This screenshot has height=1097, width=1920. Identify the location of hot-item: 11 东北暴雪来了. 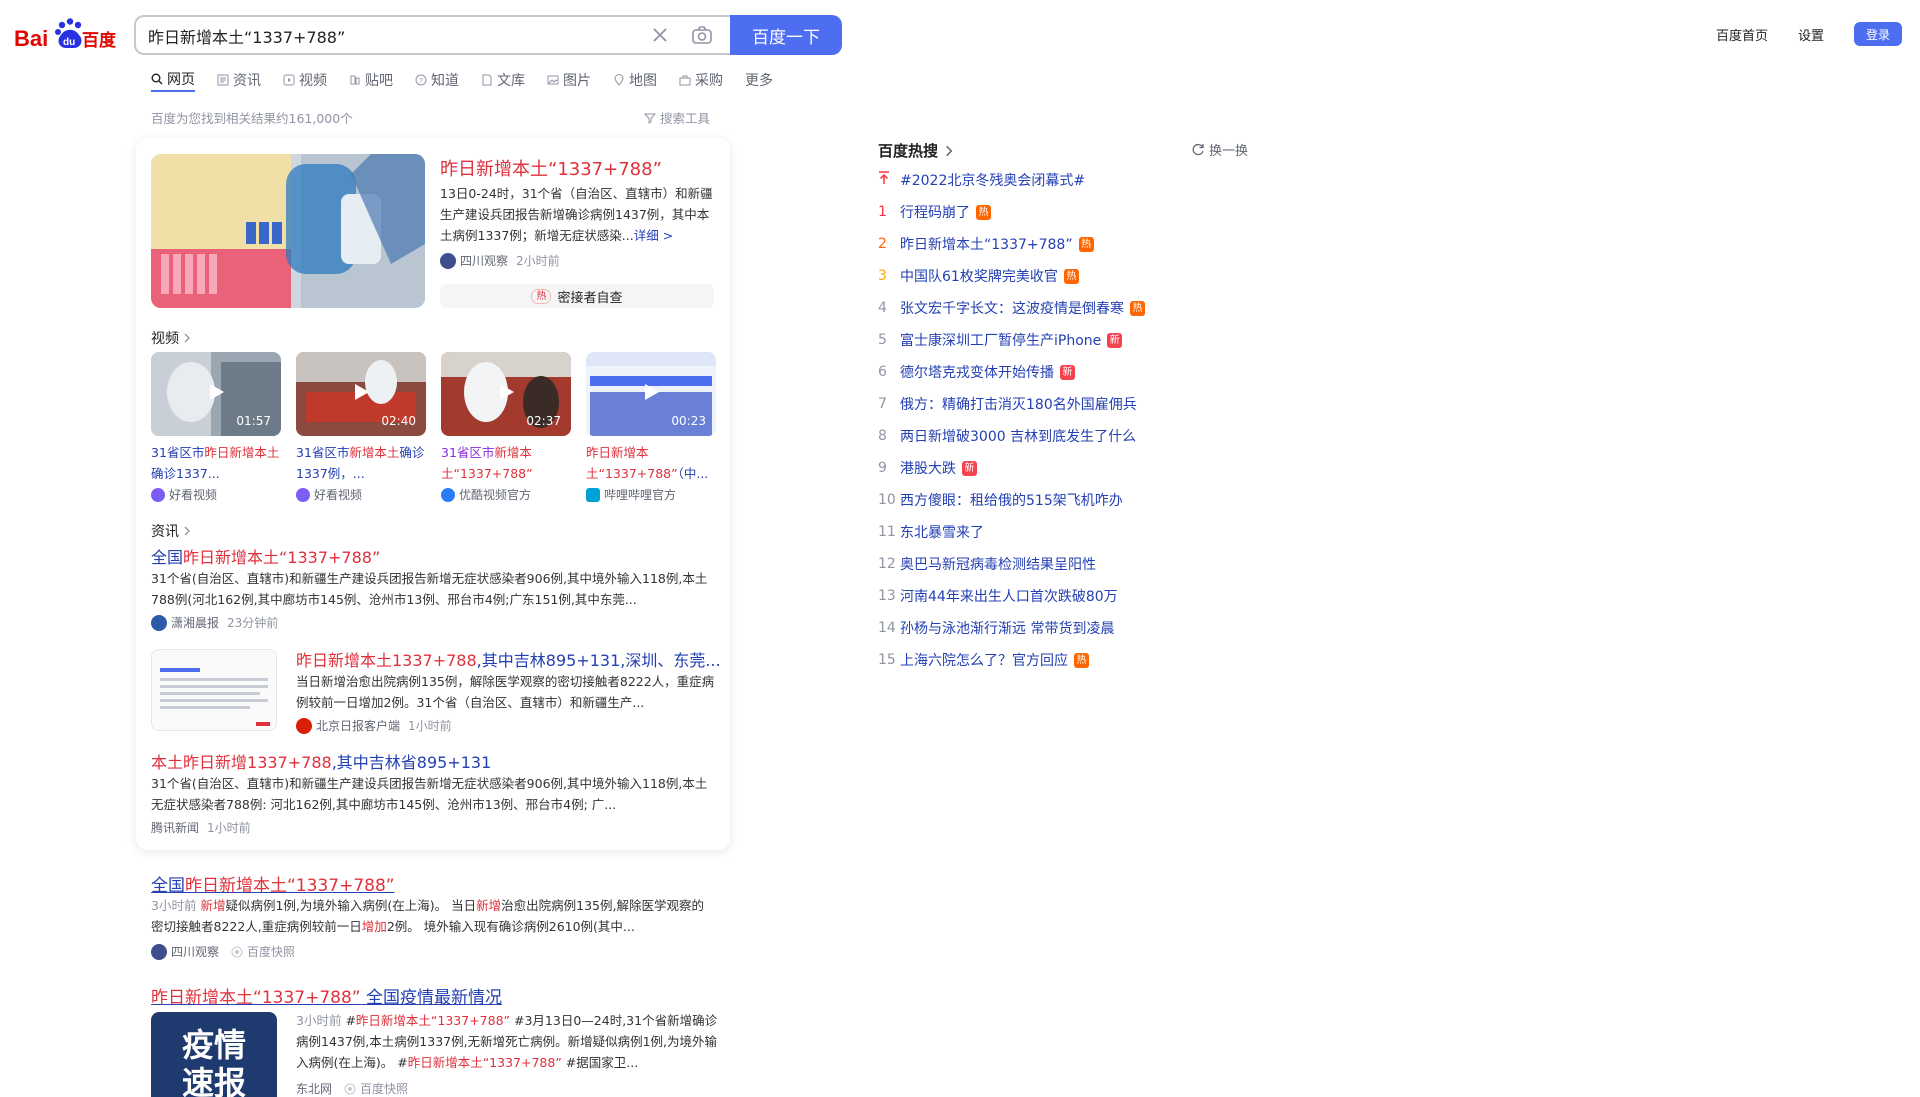
(931, 532).